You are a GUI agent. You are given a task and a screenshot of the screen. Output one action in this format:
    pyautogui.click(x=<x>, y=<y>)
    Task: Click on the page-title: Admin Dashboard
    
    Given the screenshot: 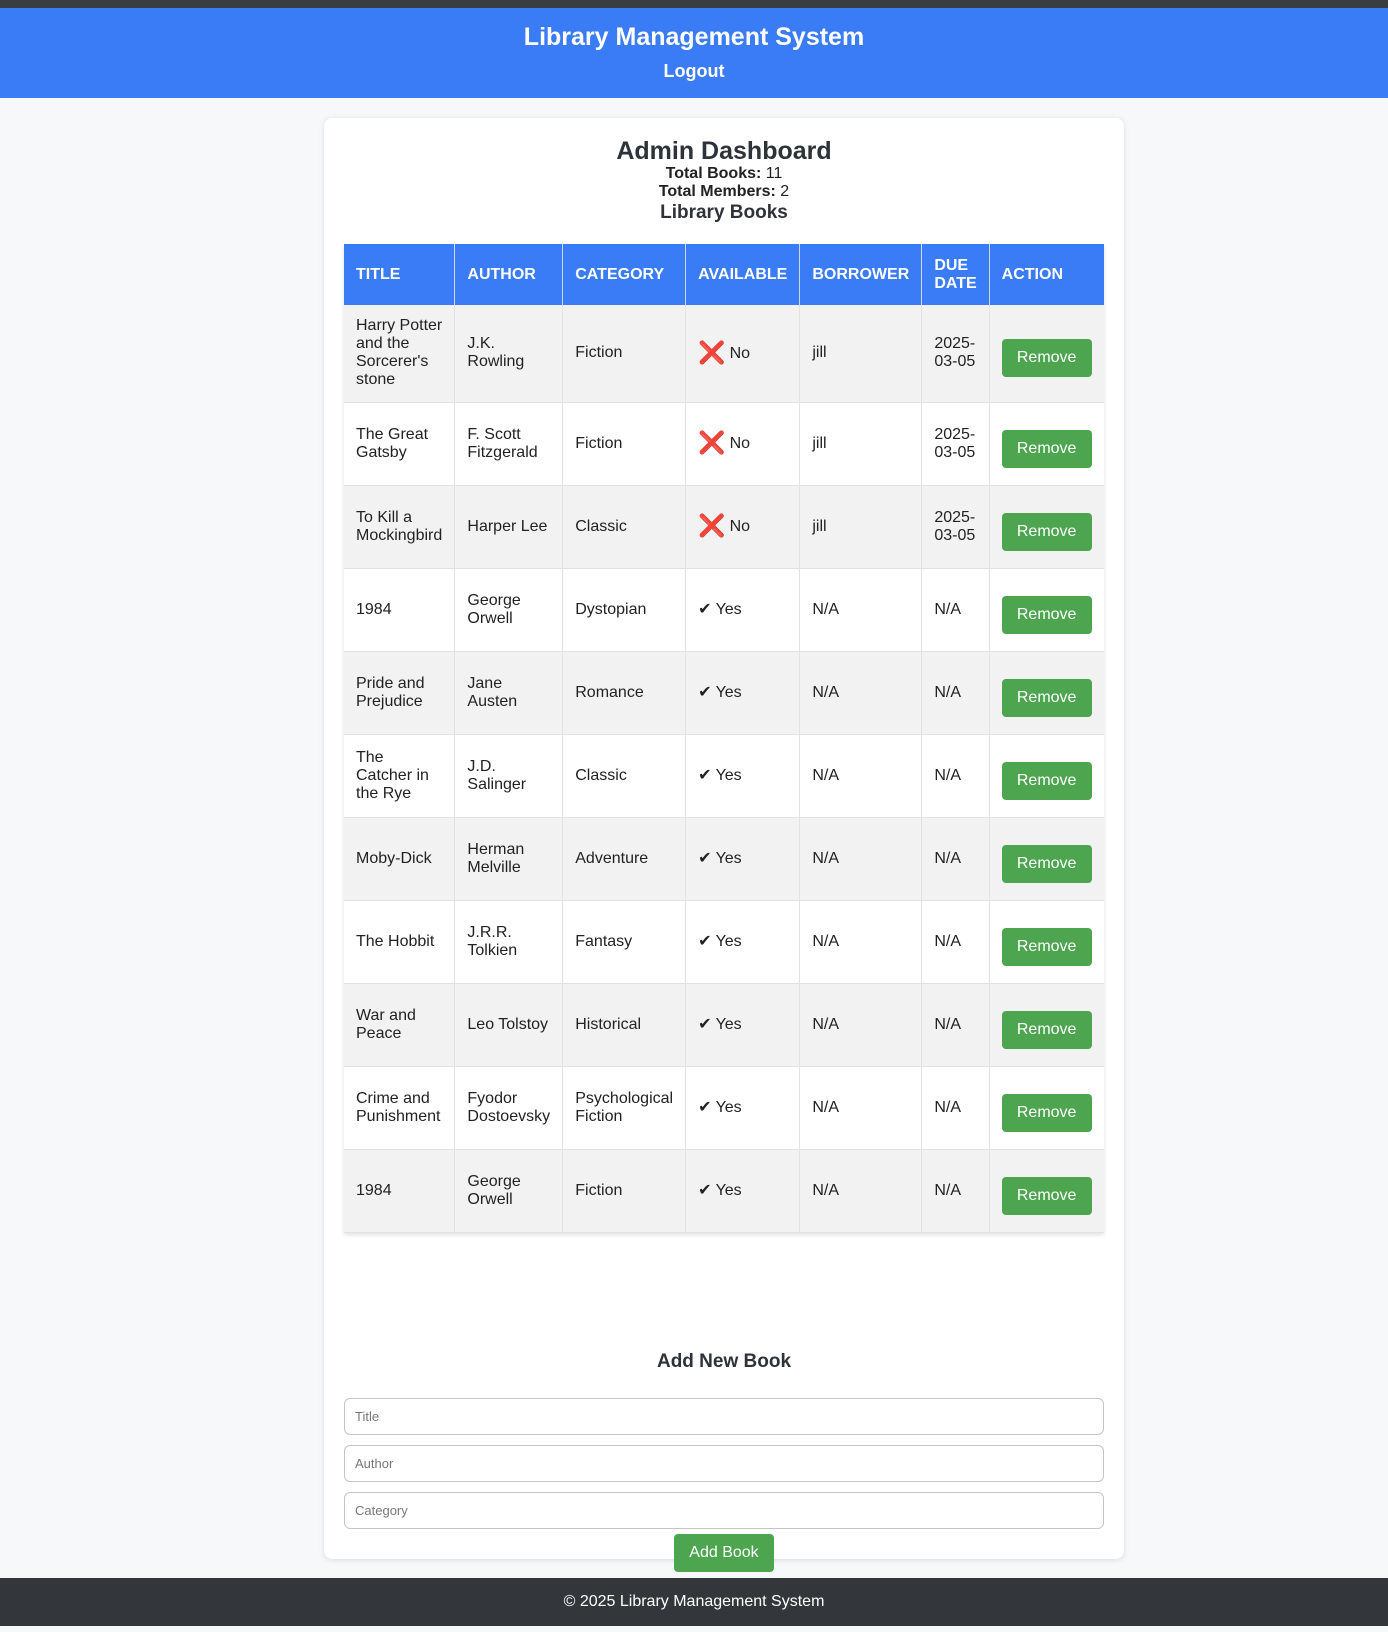 What is the action you would take?
    pyautogui.click(x=724, y=151)
    